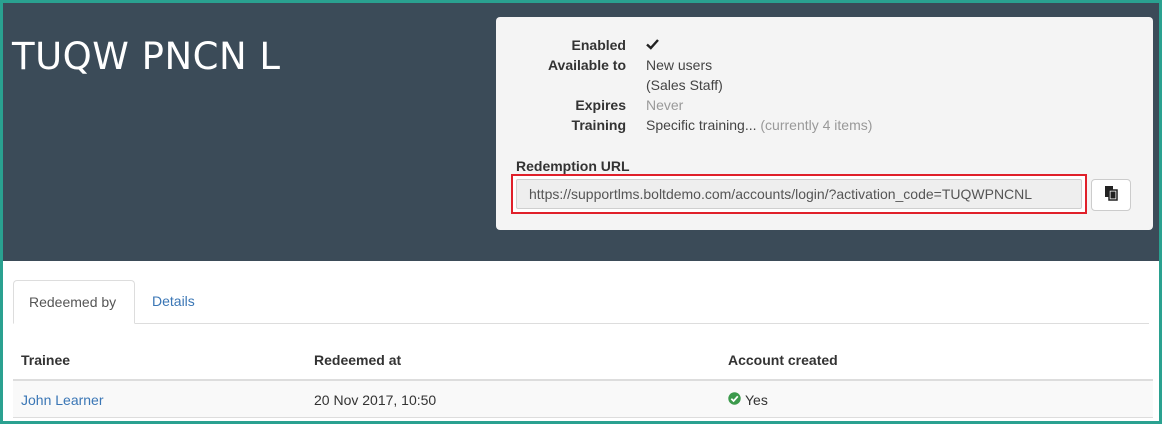  What do you see at coordinates (759, 125) in the screenshot?
I see `training-value-wrap: Specific training... (currently 4 items)` at bounding box center [759, 125].